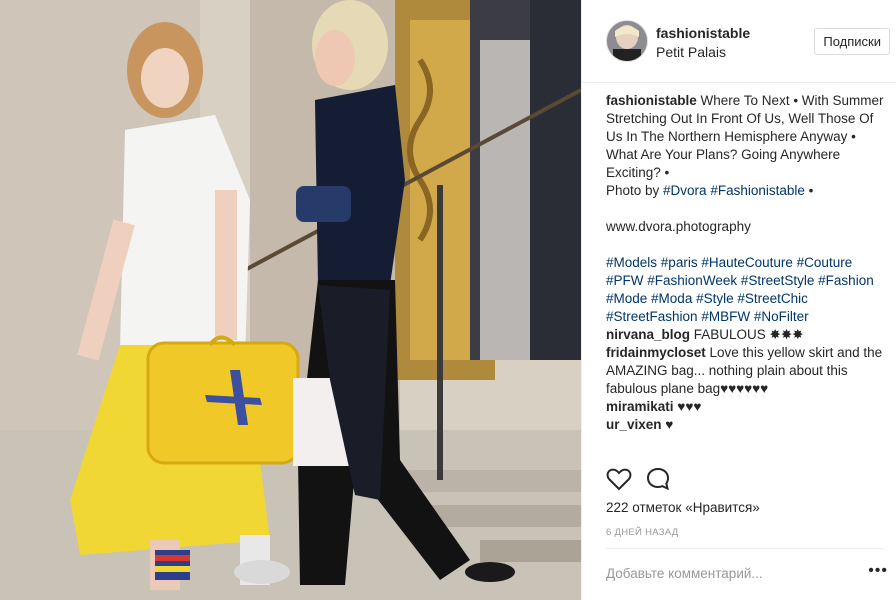  What do you see at coordinates (772, 298) in the screenshot?
I see `hashtag-link: #StreetChic` at bounding box center [772, 298].